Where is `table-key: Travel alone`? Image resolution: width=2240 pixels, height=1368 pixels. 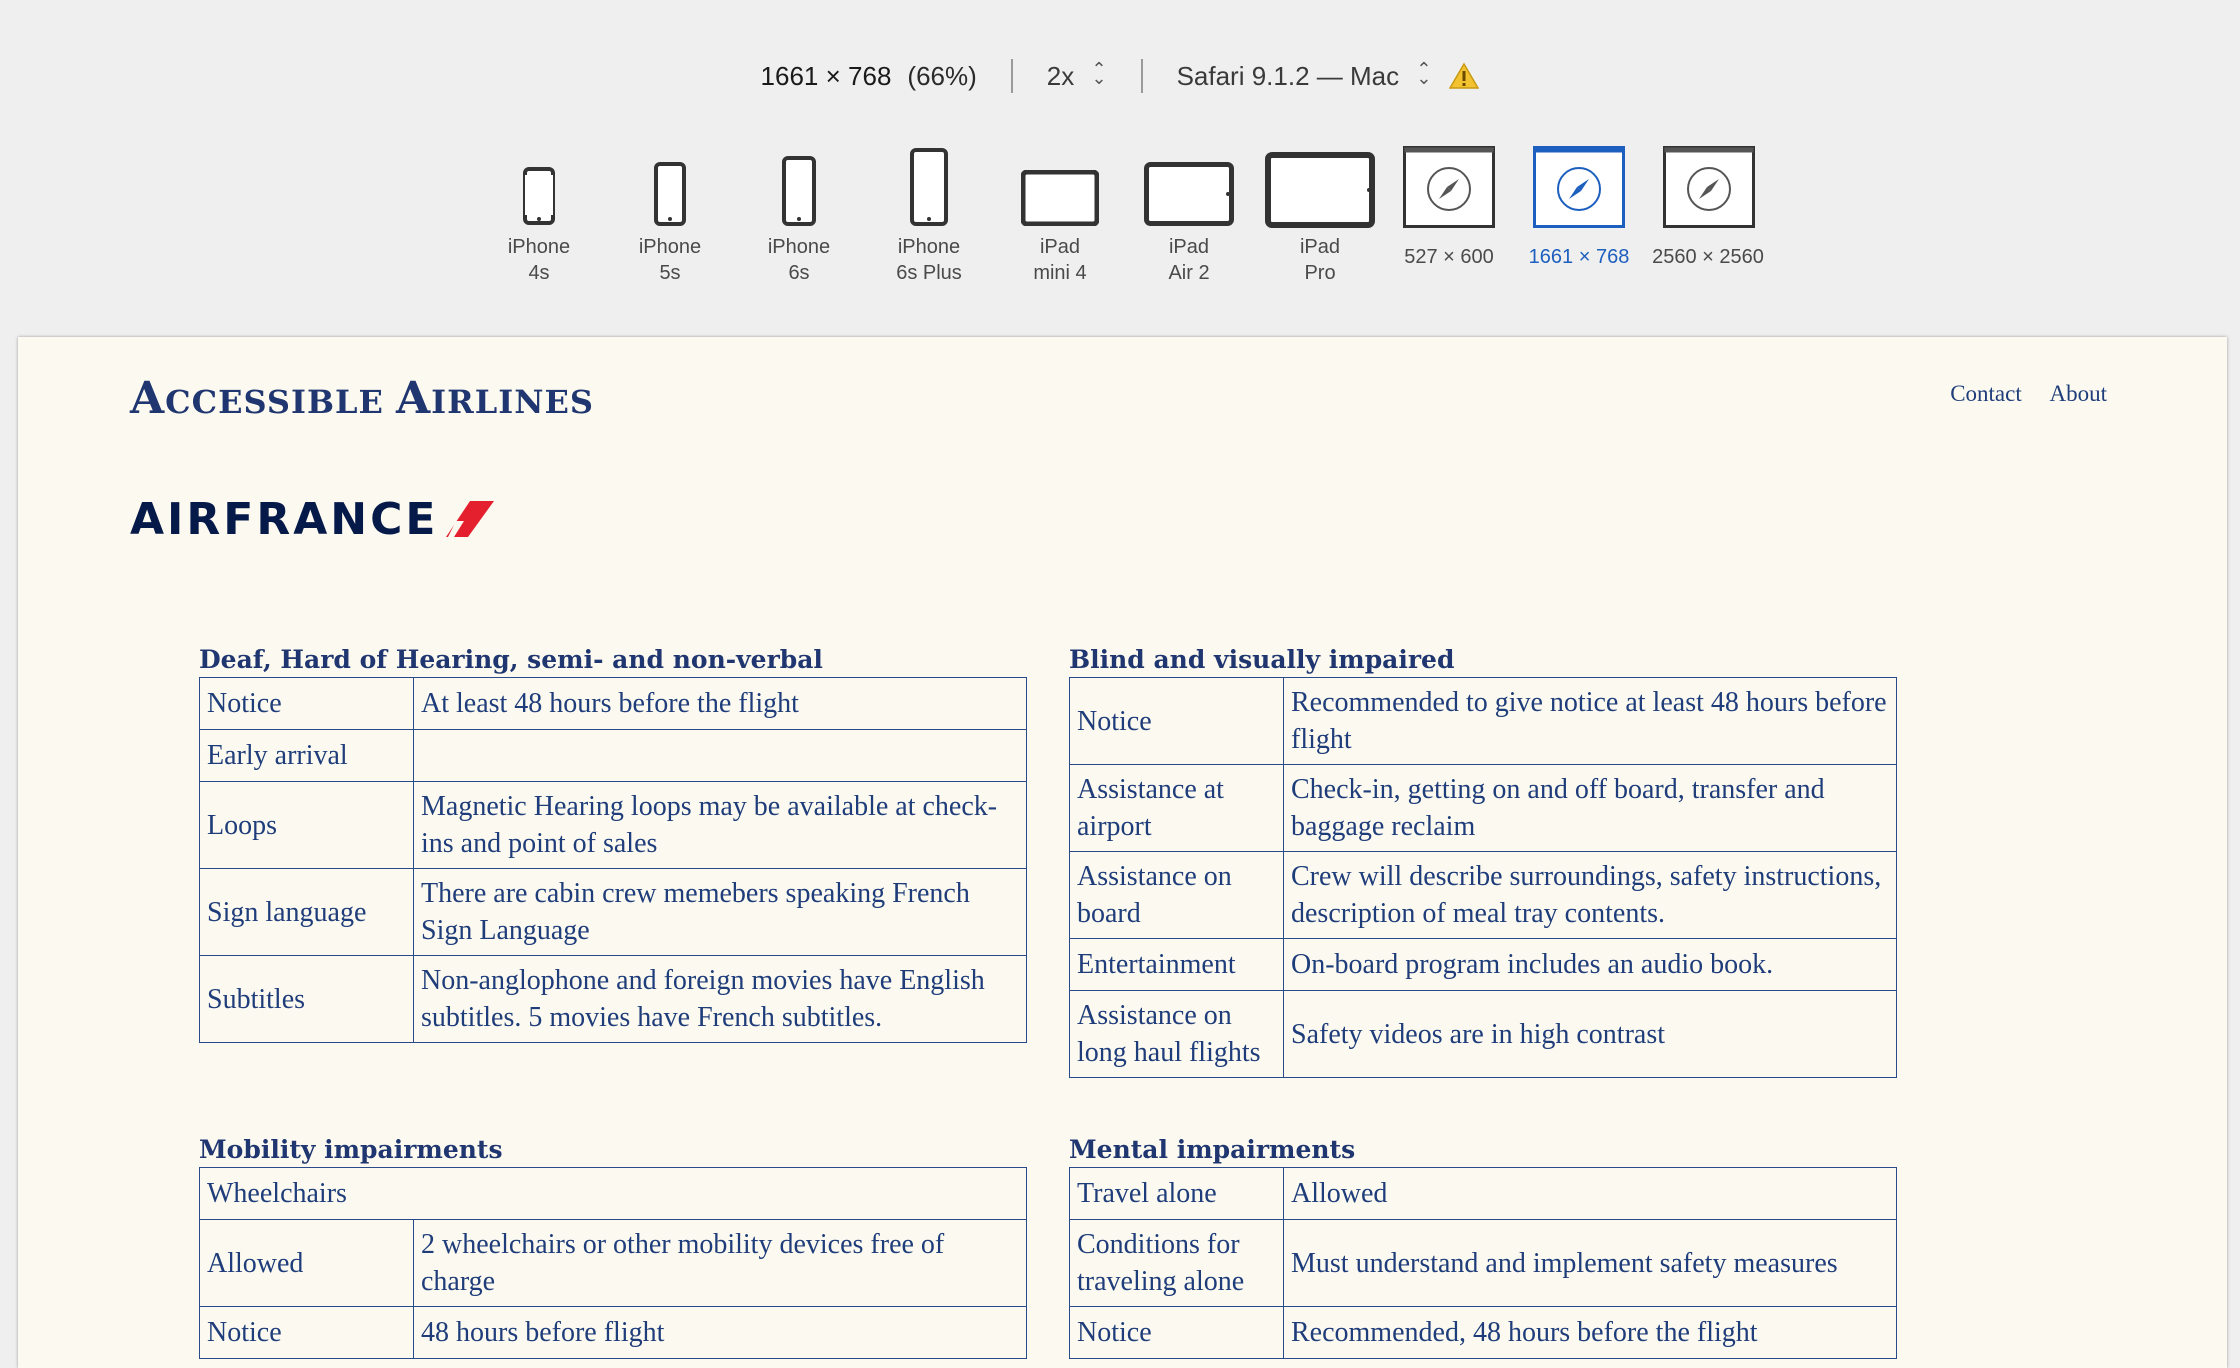
table-key: Travel alone is located at coordinates (1176, 1193).